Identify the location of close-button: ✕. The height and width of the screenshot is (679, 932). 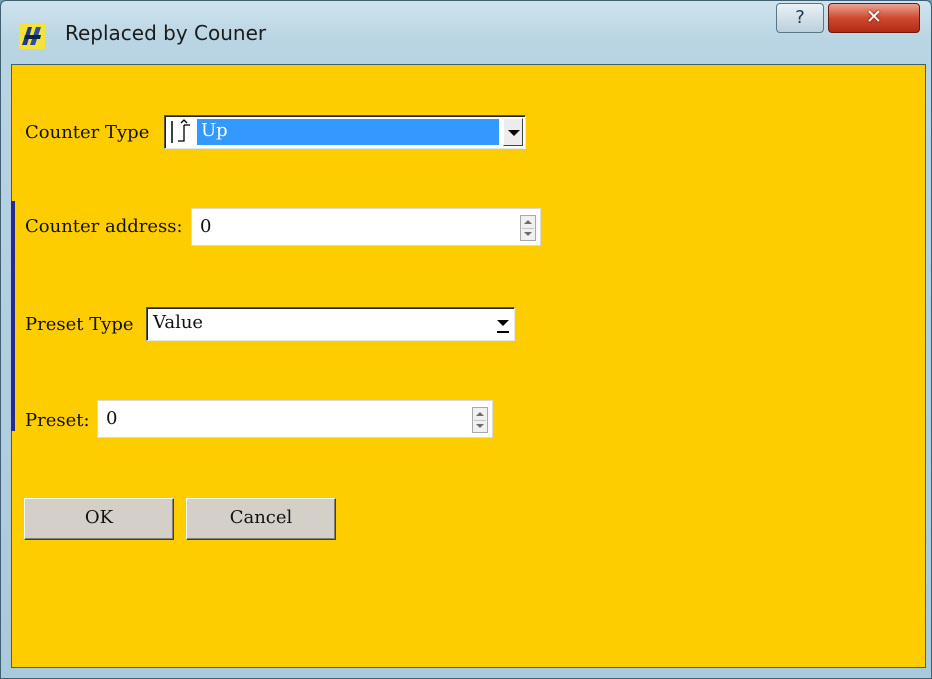
(874, 18).